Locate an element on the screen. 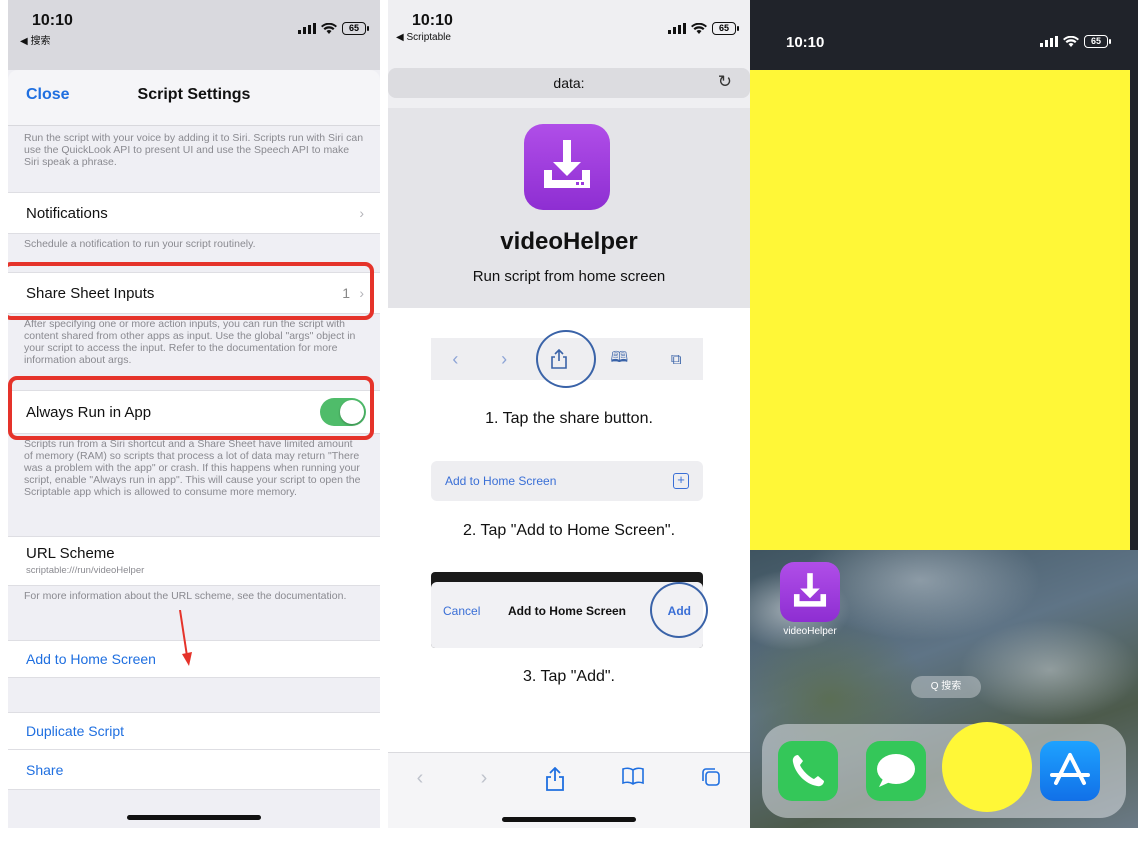  phone-icon is located at coordinates (808, 771).